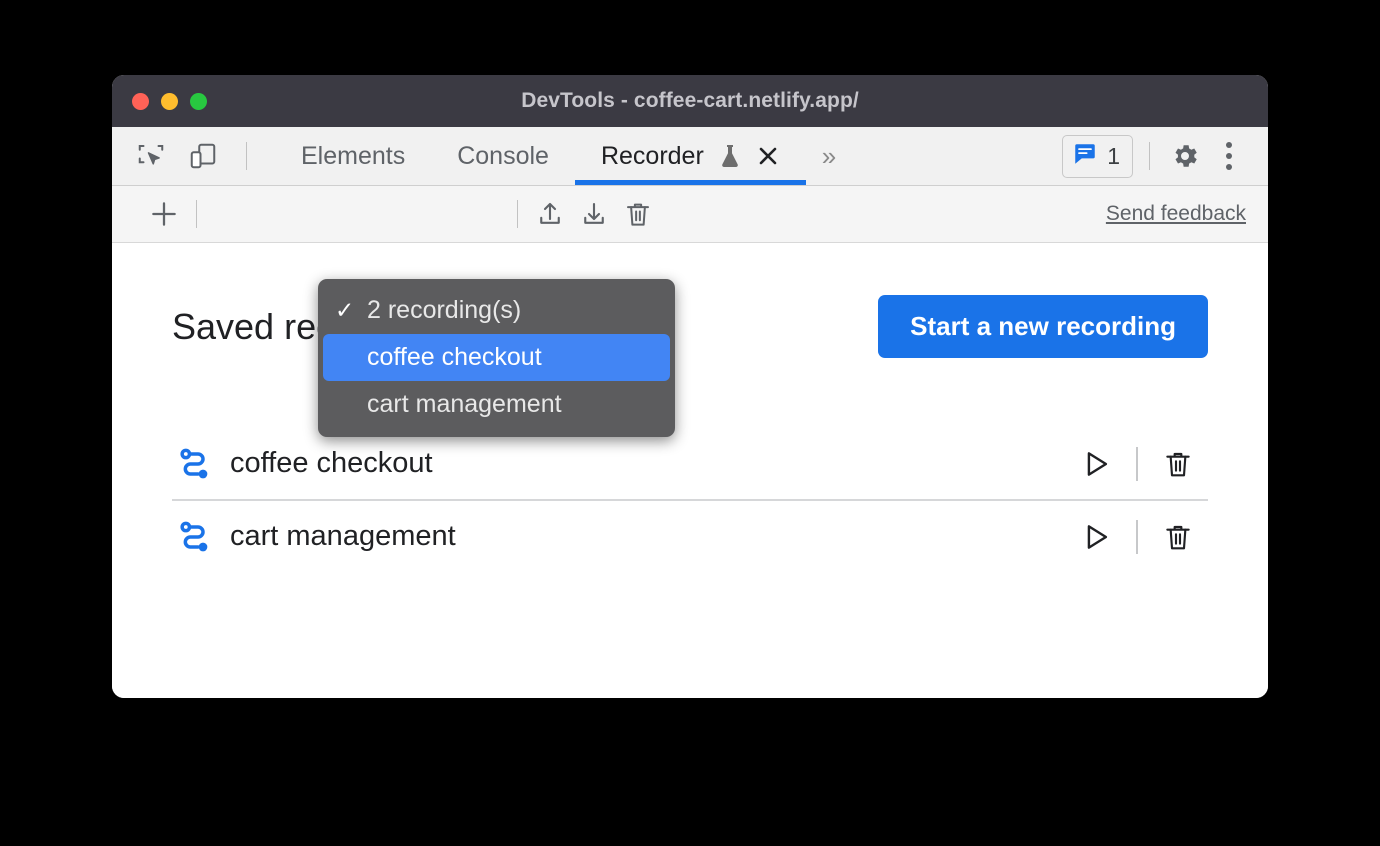  I want to click on table-row: cart management, so click(690, 536).